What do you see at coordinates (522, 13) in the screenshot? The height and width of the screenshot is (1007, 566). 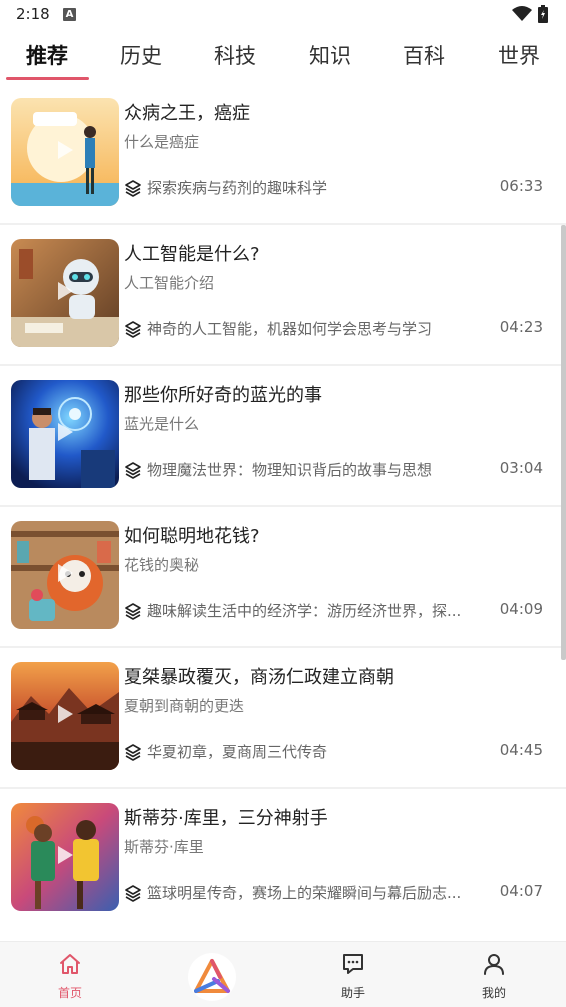 I see `wifi-icon` at bounding box center [522, 13].